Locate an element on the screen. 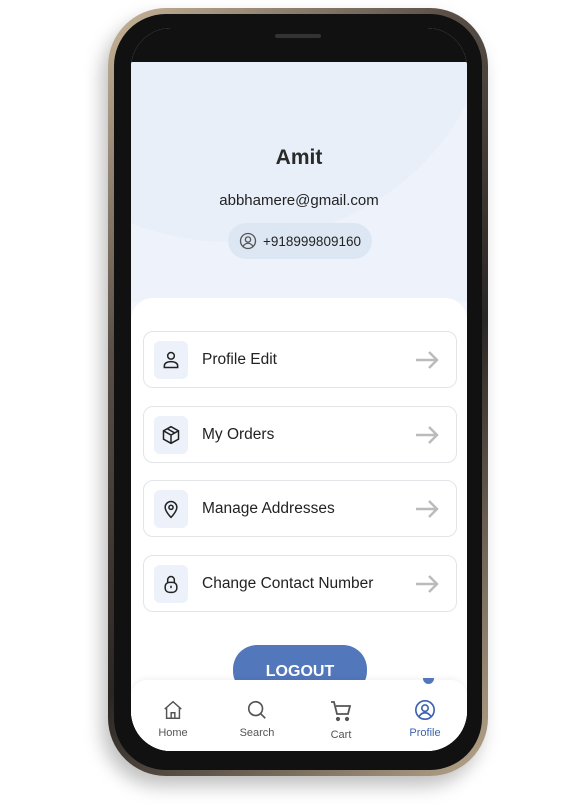  nav-label: Home is located at coordinates (173, 733).